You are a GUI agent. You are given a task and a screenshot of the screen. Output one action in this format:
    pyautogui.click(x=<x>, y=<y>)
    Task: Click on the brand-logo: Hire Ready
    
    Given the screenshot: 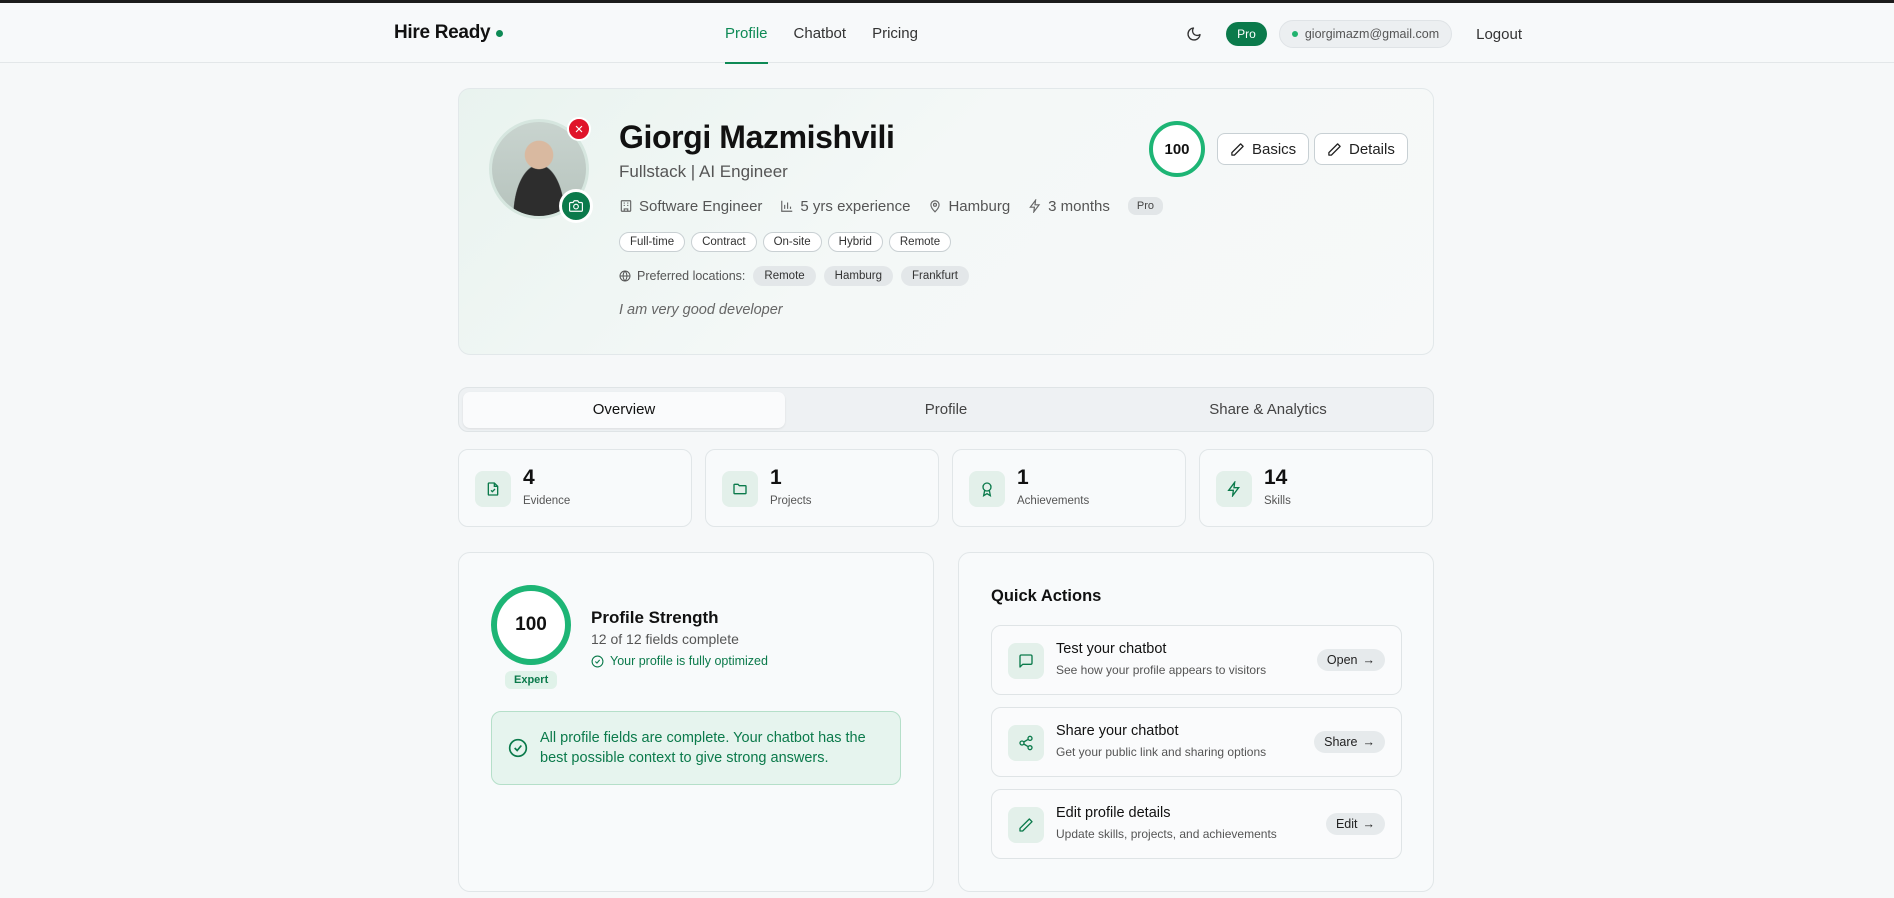 What is the action you would take?
    pyautogui.click(x=449, y=33)
    